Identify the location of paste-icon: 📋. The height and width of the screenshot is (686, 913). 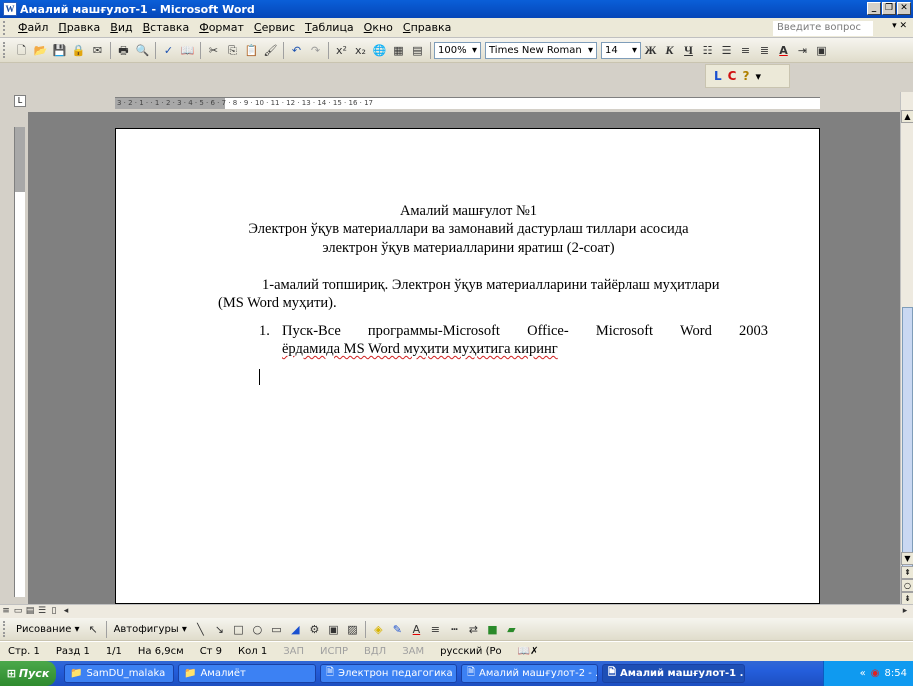
(251, 50).